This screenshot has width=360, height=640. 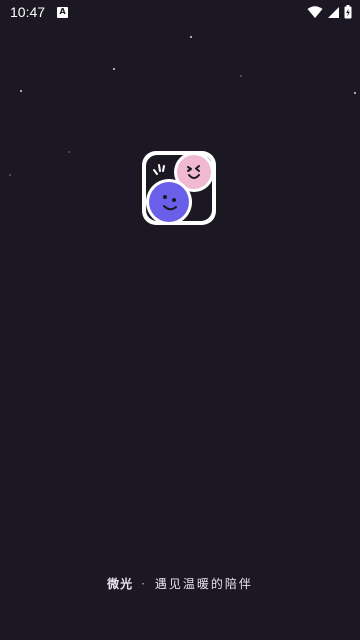 I want to click on battery-charging-icon, so click(x=348, y=12).